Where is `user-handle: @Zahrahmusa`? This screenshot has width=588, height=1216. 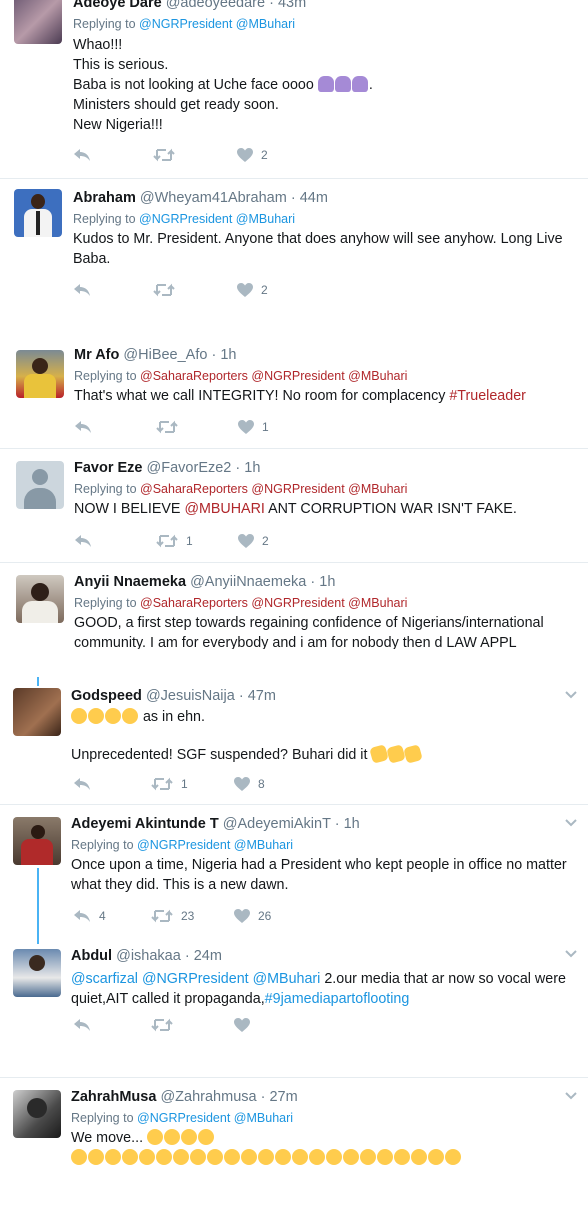
user-handle: @Zahrahmusa is located at coordinates (208, 1097).